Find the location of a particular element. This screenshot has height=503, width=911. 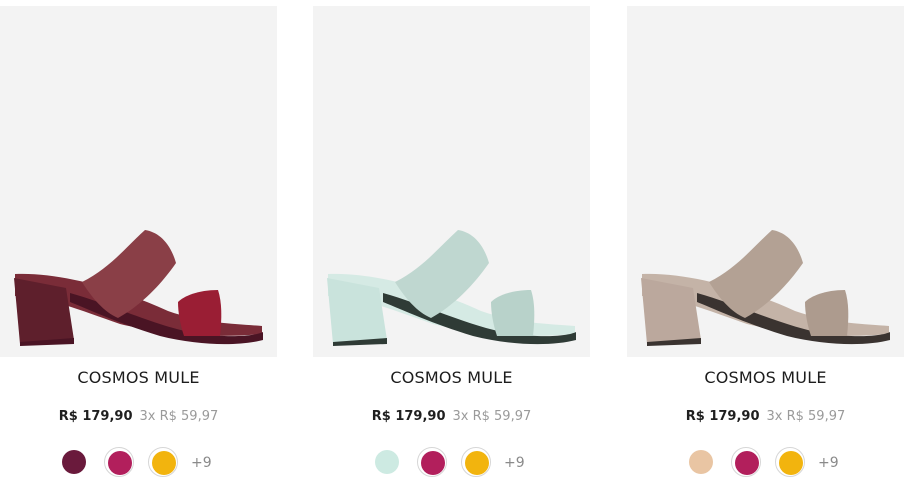

color-swatch-nude is located at coordinates (701, 462).